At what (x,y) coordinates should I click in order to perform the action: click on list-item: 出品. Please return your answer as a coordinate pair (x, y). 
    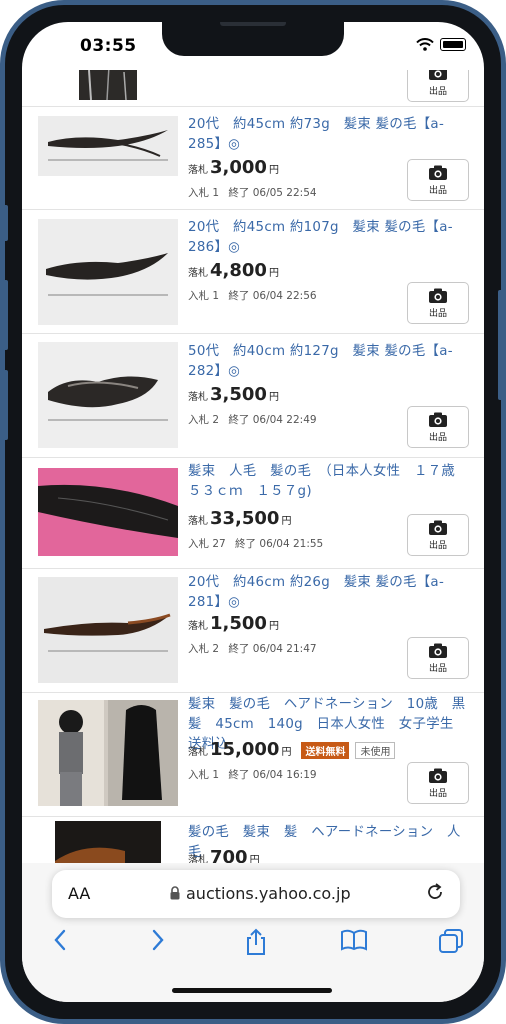
    Looking at the image, I should click on (253, 88).